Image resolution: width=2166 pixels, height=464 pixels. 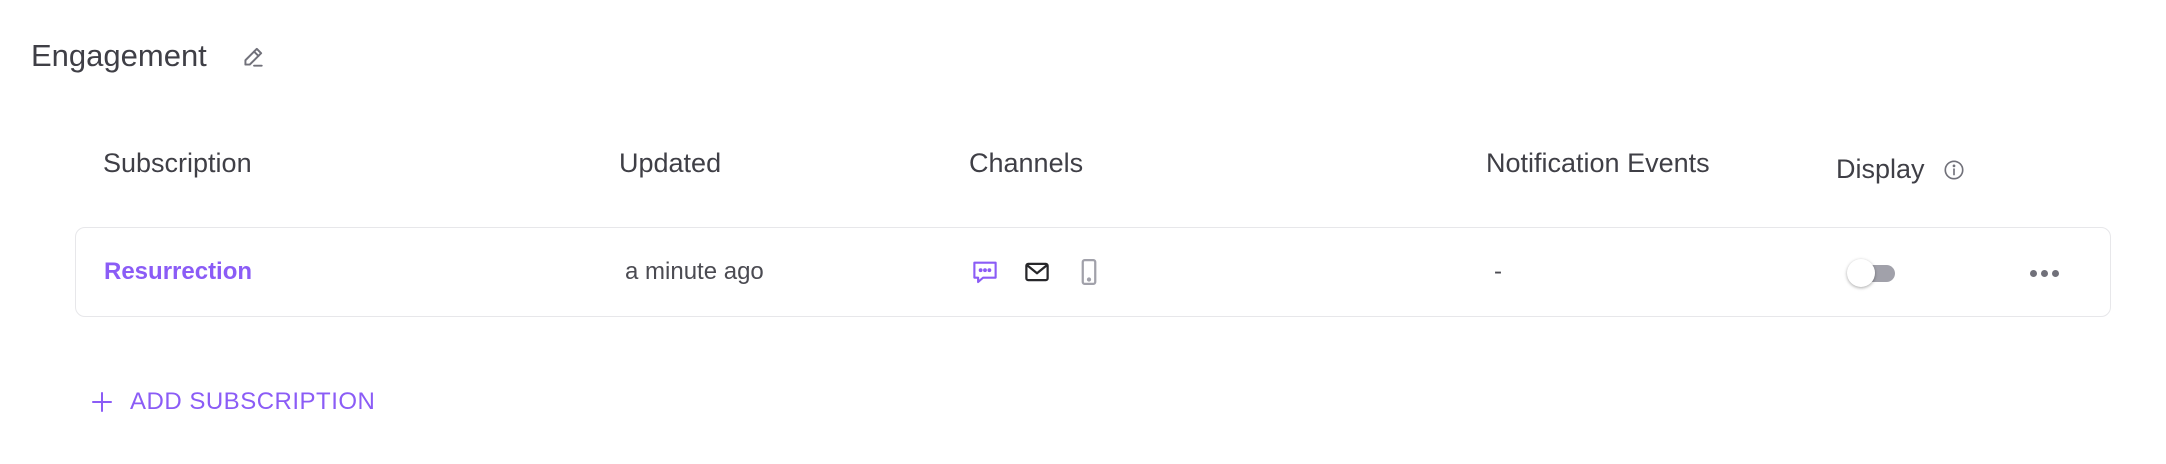 I want to click on chat-icon, so click(x=985, y=272).